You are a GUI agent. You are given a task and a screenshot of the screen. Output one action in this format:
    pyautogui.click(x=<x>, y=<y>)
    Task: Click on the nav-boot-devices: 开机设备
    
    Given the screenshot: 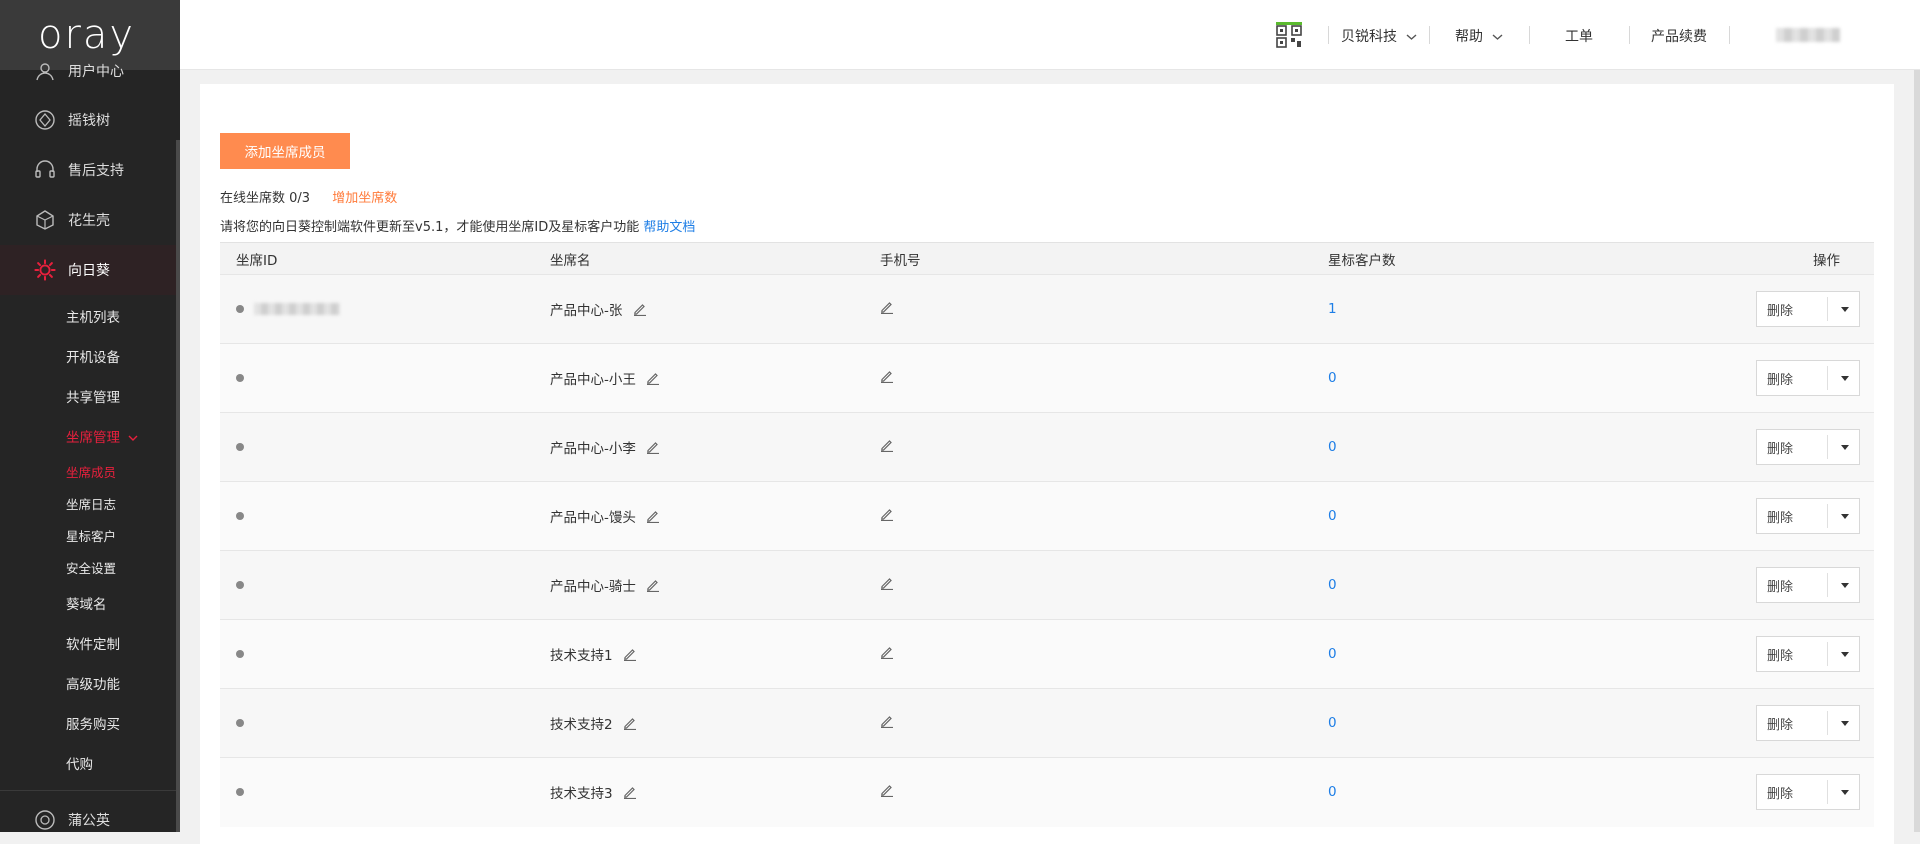 What is the action you would take?
    pyautogui.click(x=93, y=356)
    